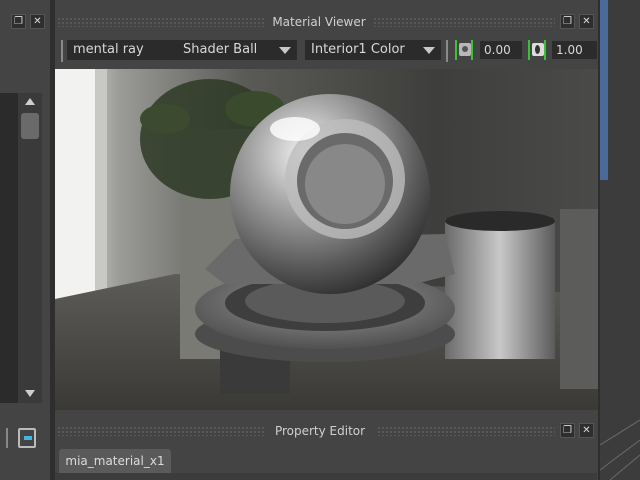 The height and width of the screenshot is (480, 640). I want to click on property-editor-content, so click(326, 476).